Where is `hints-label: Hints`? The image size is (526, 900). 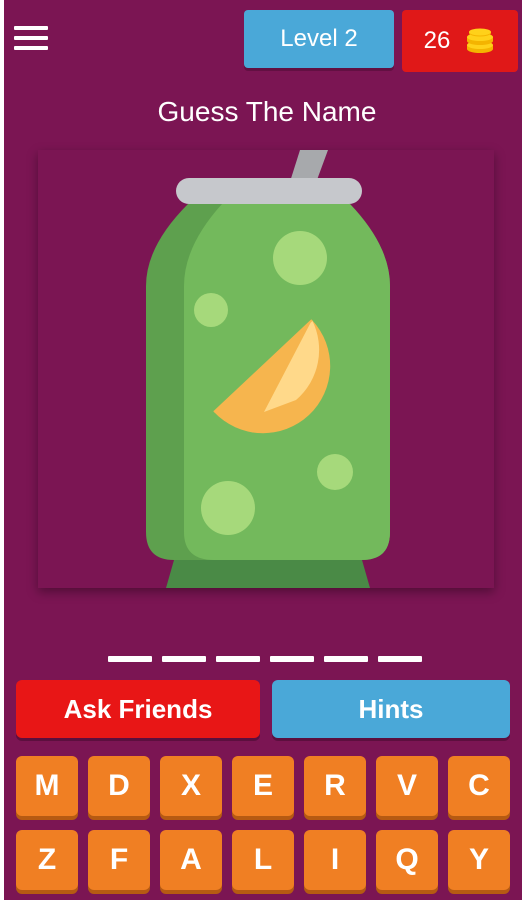
hints-label: Hints is located at coordinates (391, 708).